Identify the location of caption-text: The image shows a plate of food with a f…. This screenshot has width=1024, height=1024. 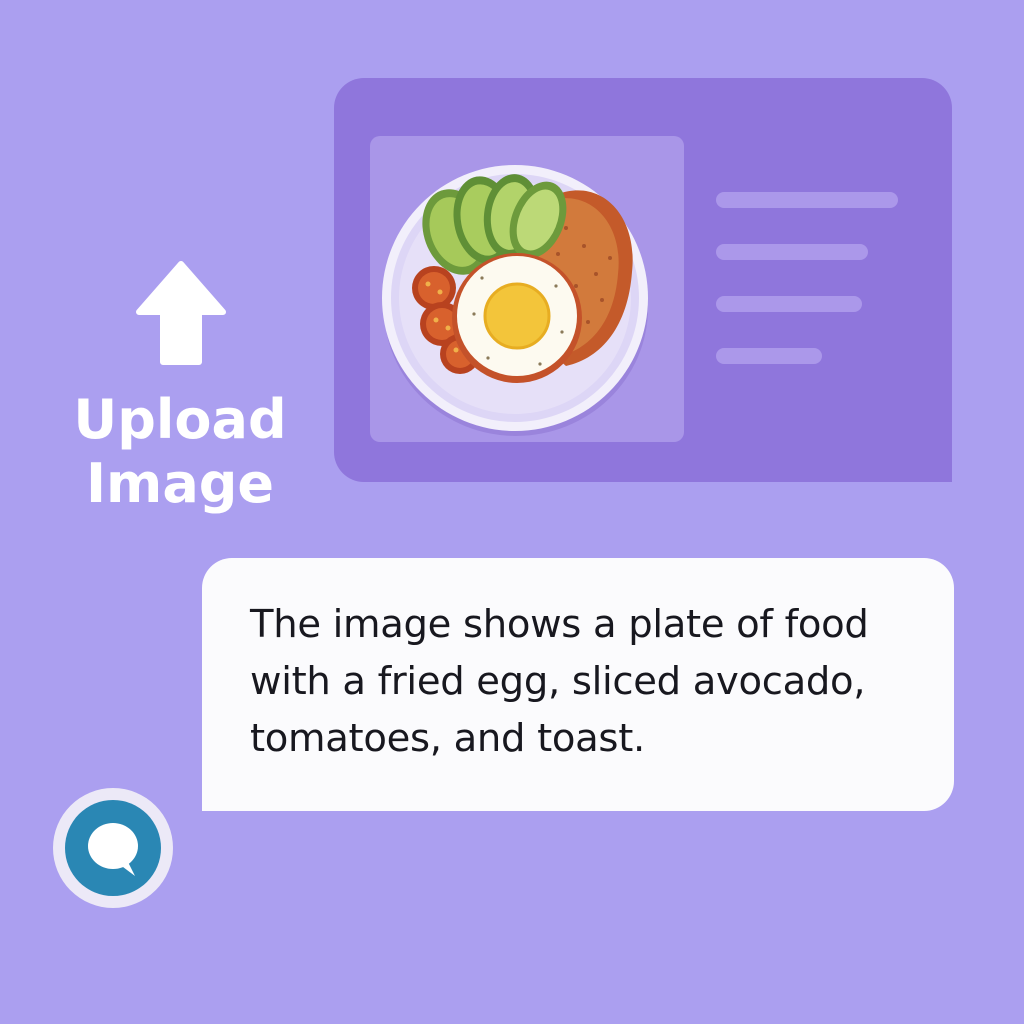
(559, 681).